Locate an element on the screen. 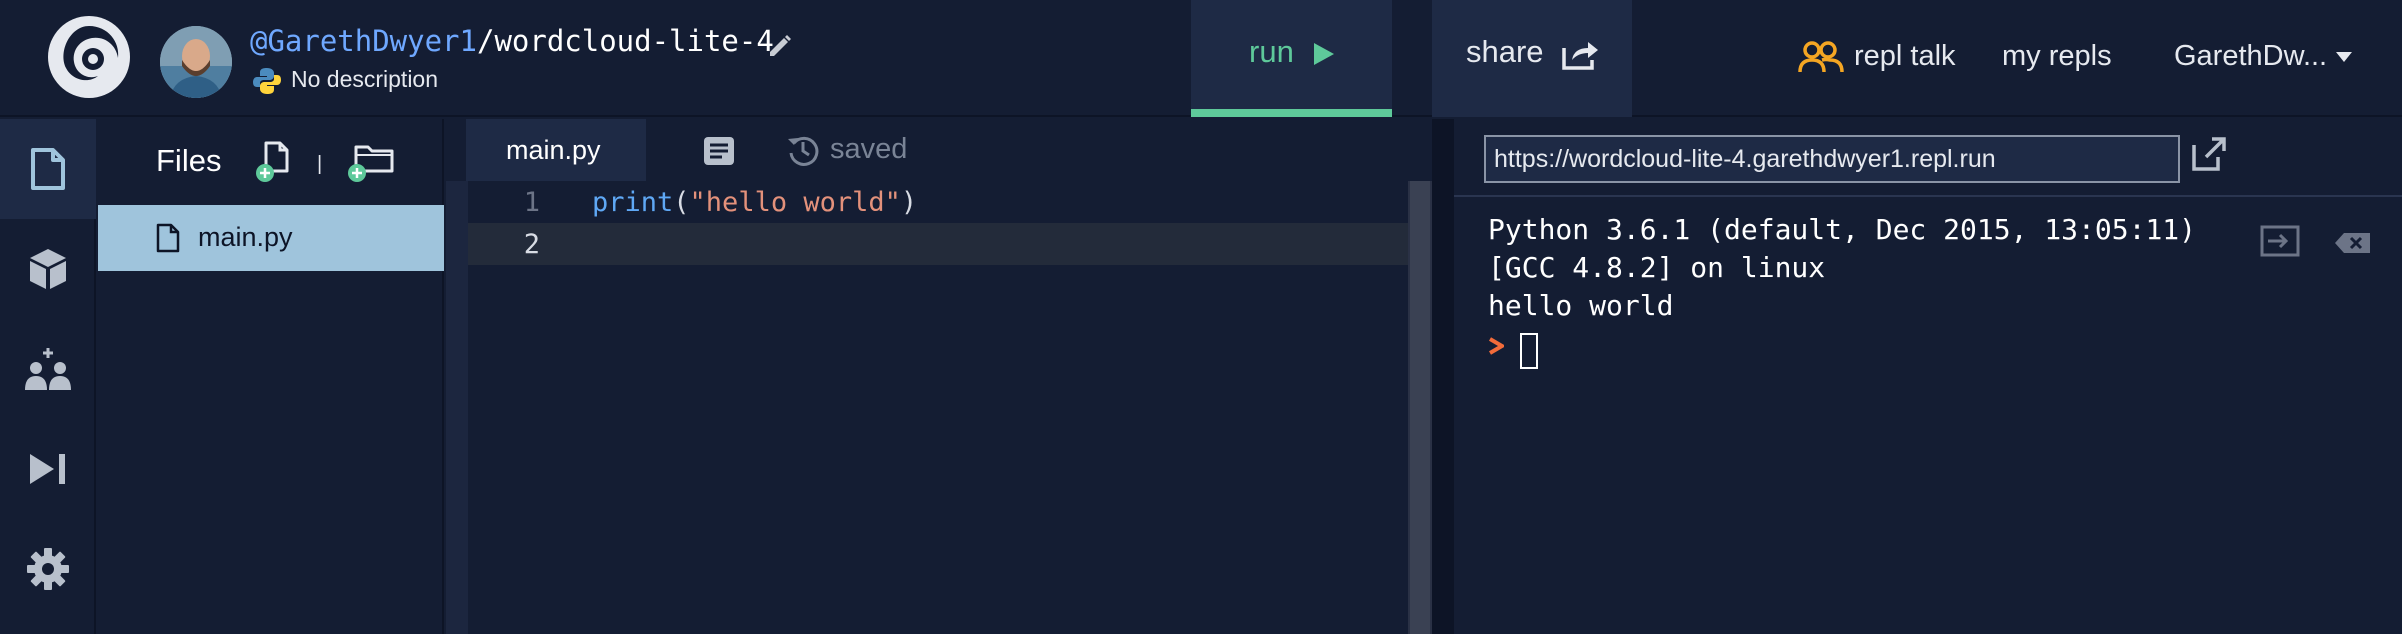 The image size is (2402, 634). save-status: saved is located at coordinates (869, 149).